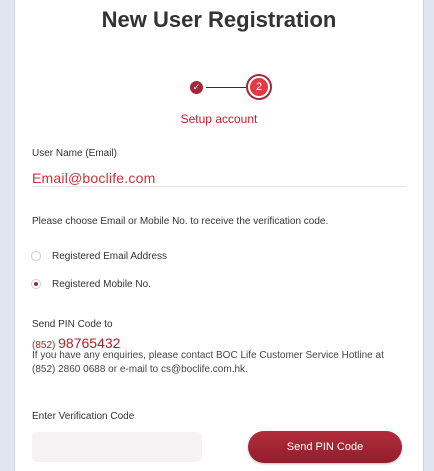  Describe the element at coordinates (196, 87) in the screenshot. I see `step-1-complete-check-icon: ✓` at that location.